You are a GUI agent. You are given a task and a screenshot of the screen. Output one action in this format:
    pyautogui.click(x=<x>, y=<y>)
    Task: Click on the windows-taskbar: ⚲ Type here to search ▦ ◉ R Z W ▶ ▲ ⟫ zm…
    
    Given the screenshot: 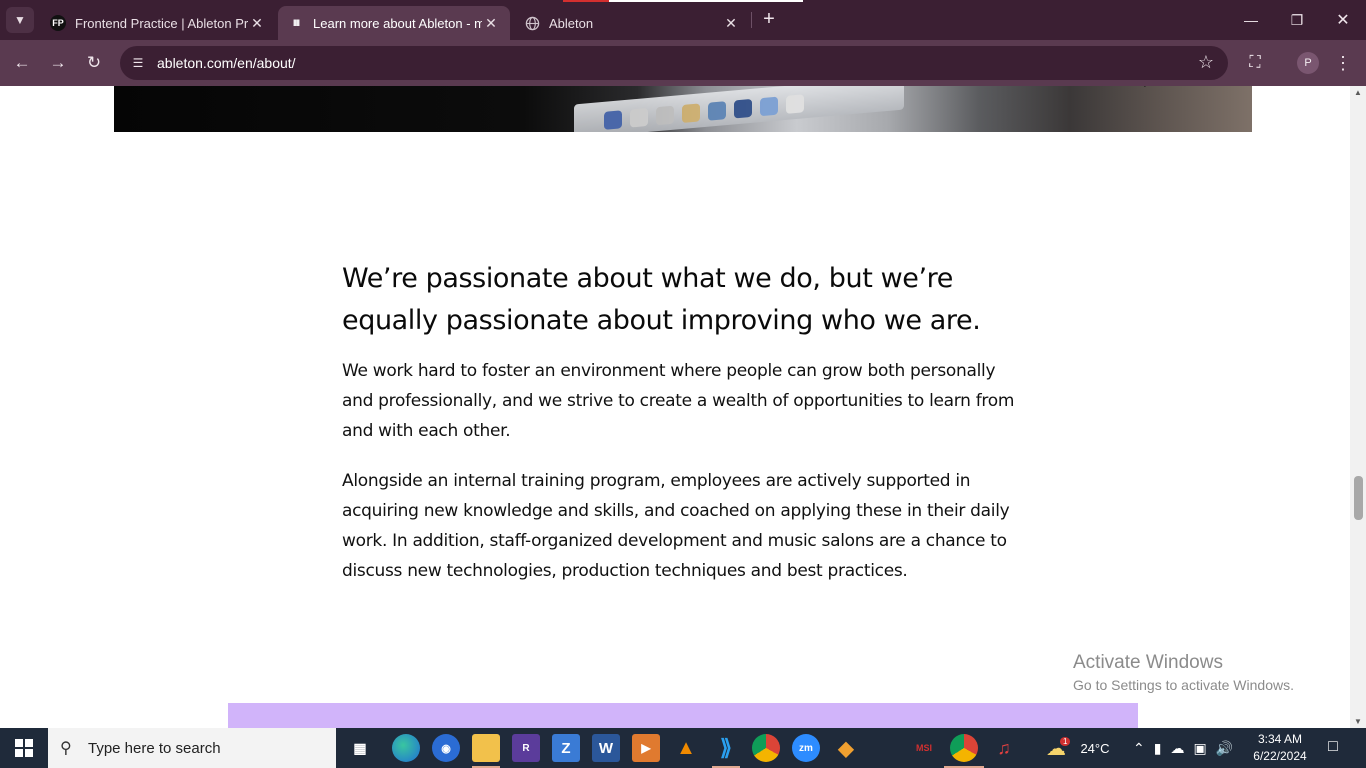 What is the action you would take?
    pyautogui.click(x=683, y=748)
    